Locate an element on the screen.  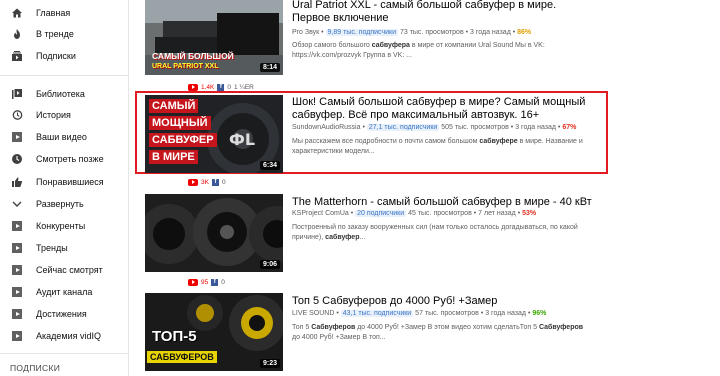
score-percent: 67% is located at coordinates (569, 127).